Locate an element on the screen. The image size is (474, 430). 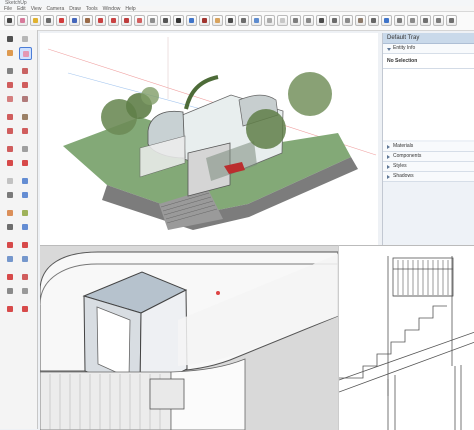
dimension-tool-icon is located at coordinates (10, 195).